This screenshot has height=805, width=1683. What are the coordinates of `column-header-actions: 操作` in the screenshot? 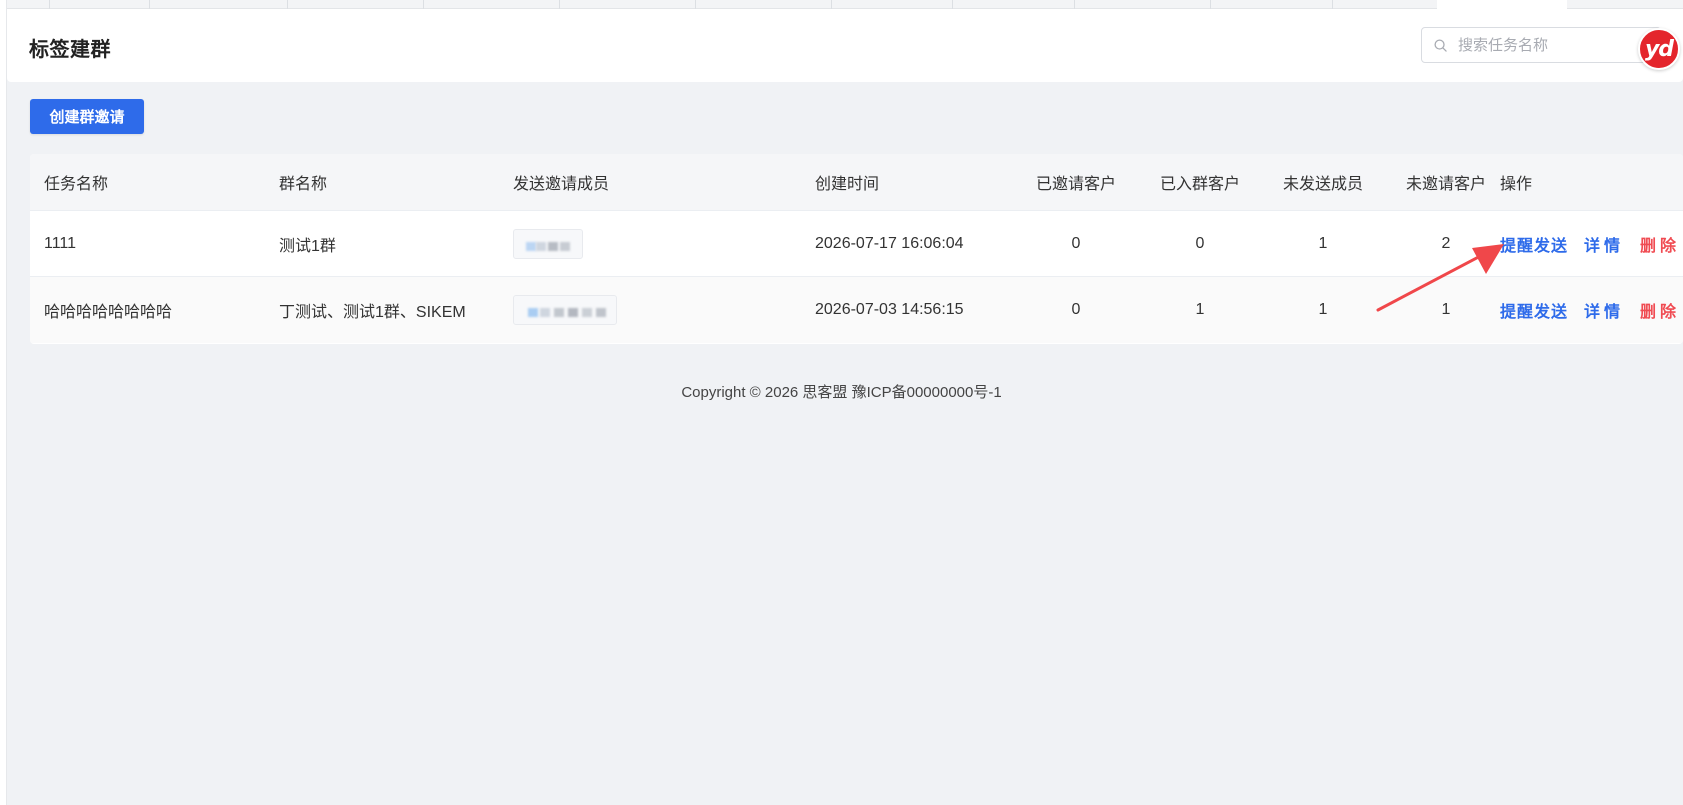 It's located at (1516, 184).